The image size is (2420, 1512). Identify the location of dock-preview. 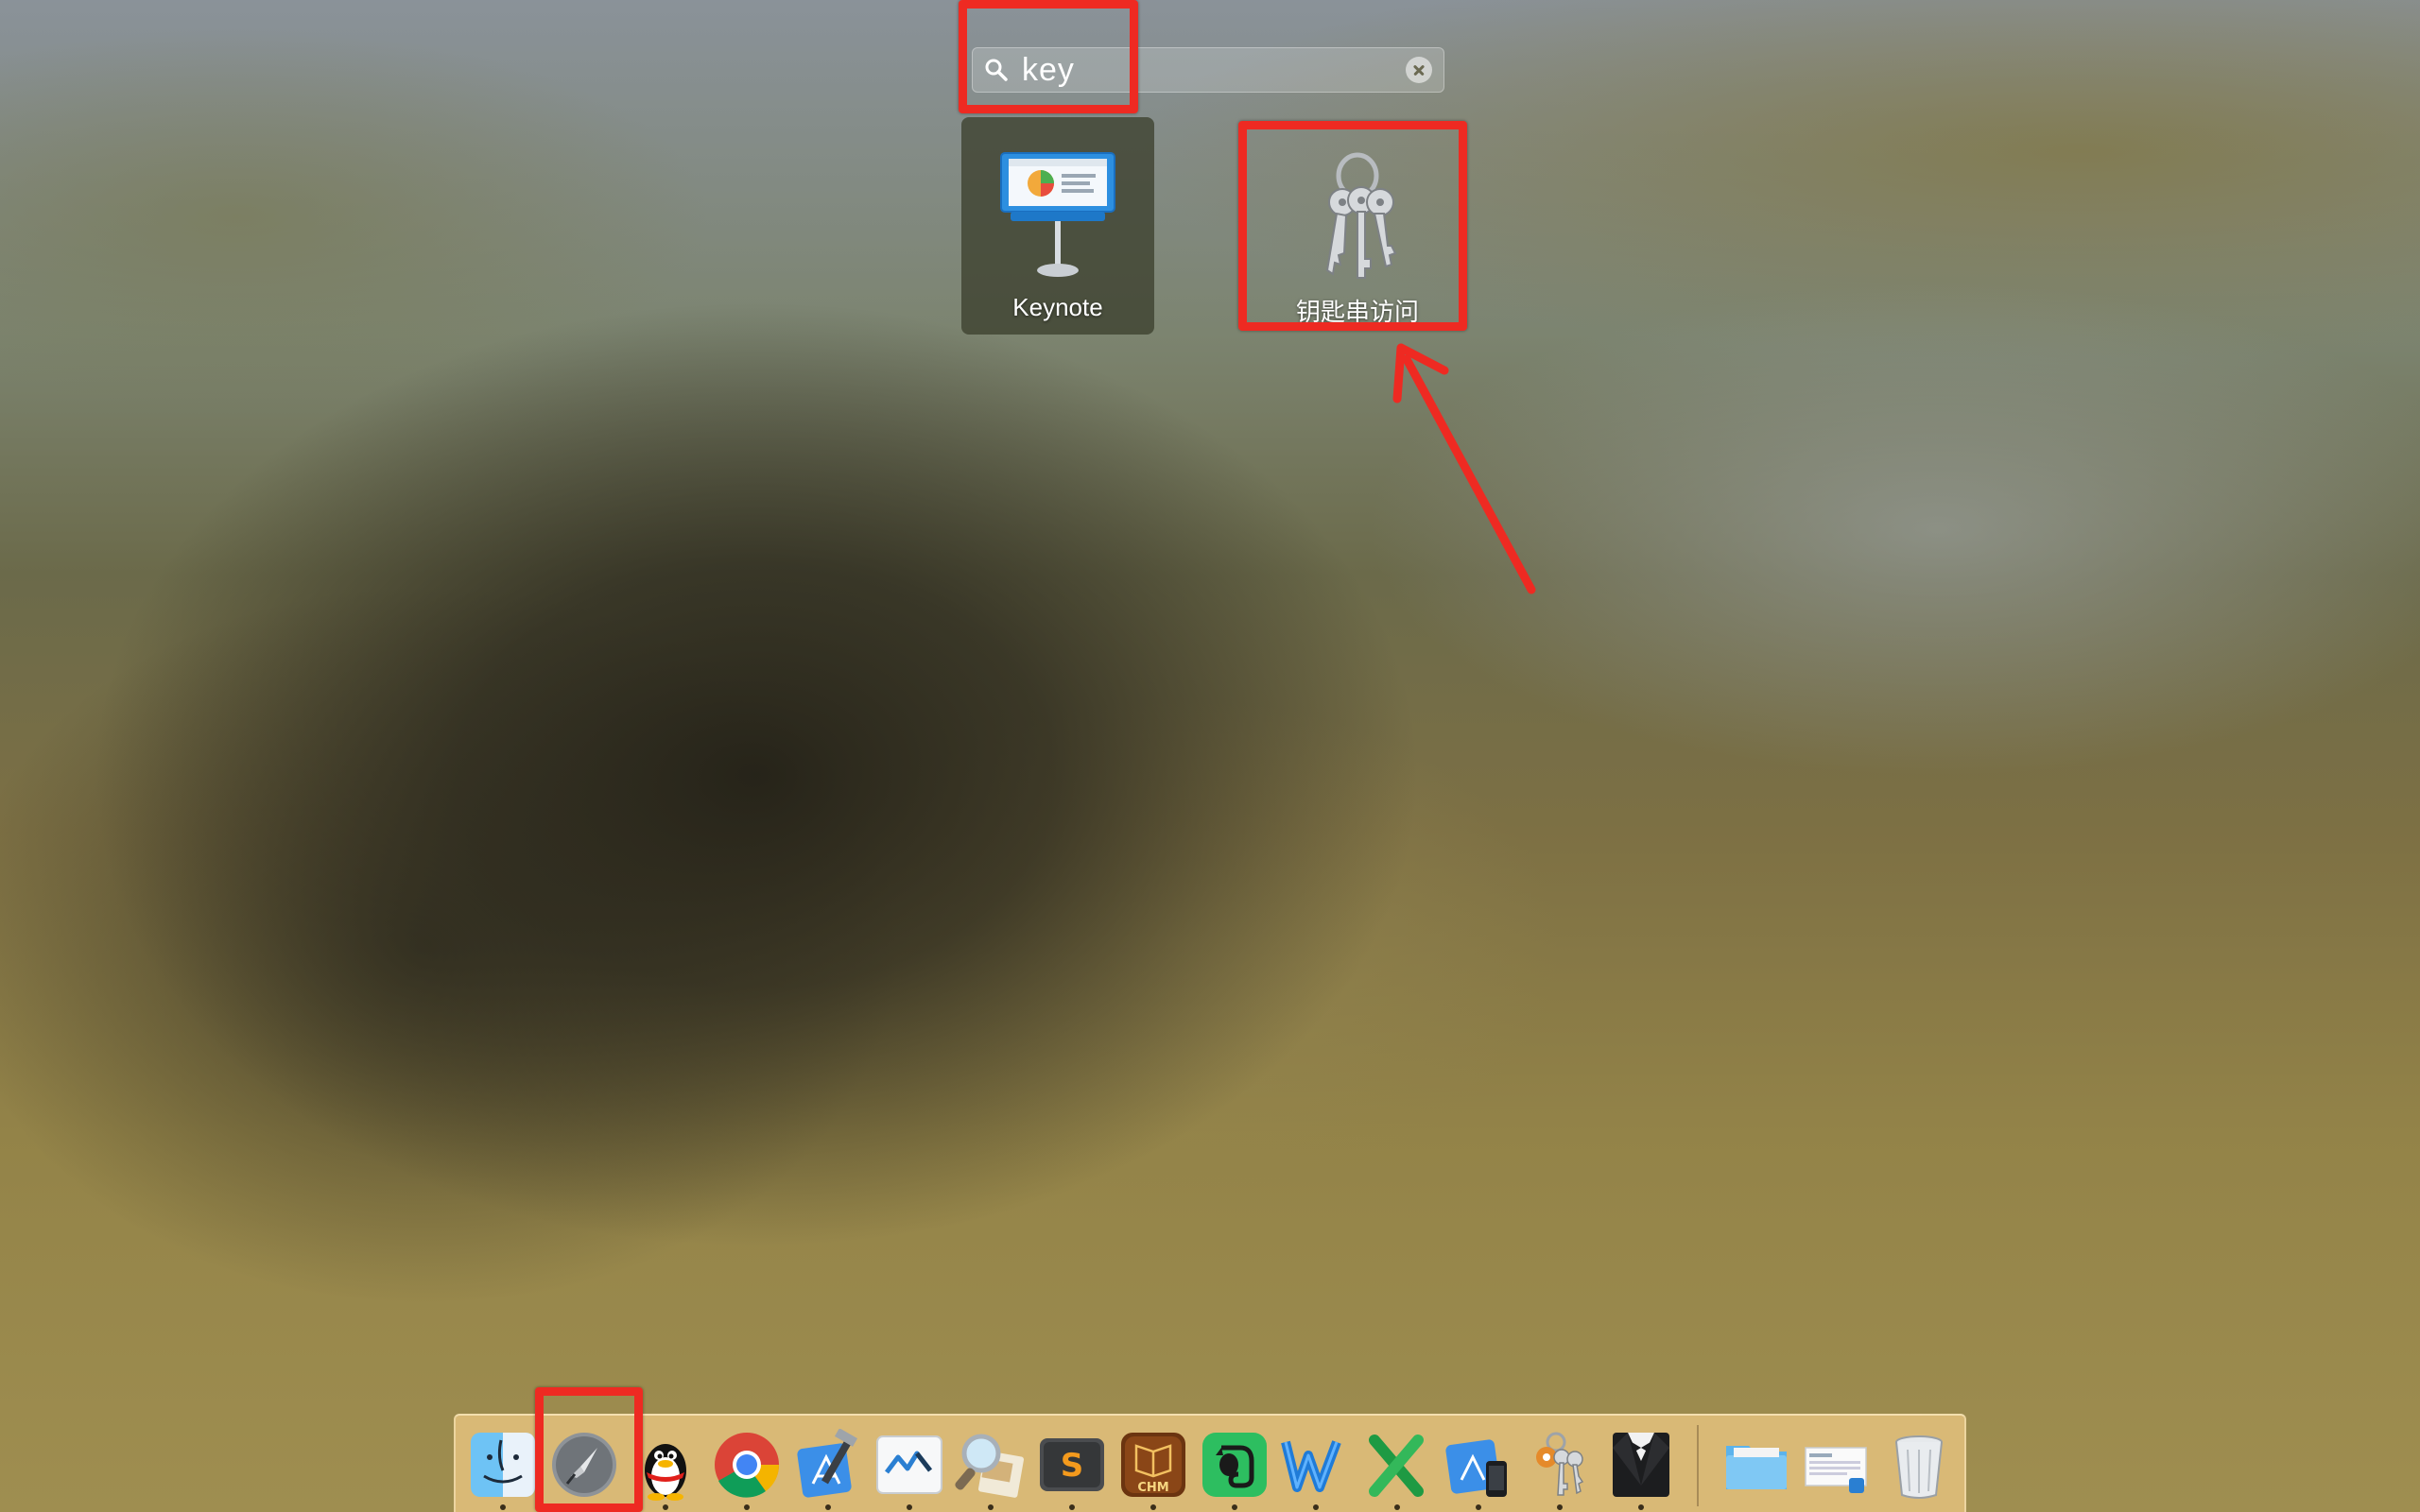
(991, 1469).